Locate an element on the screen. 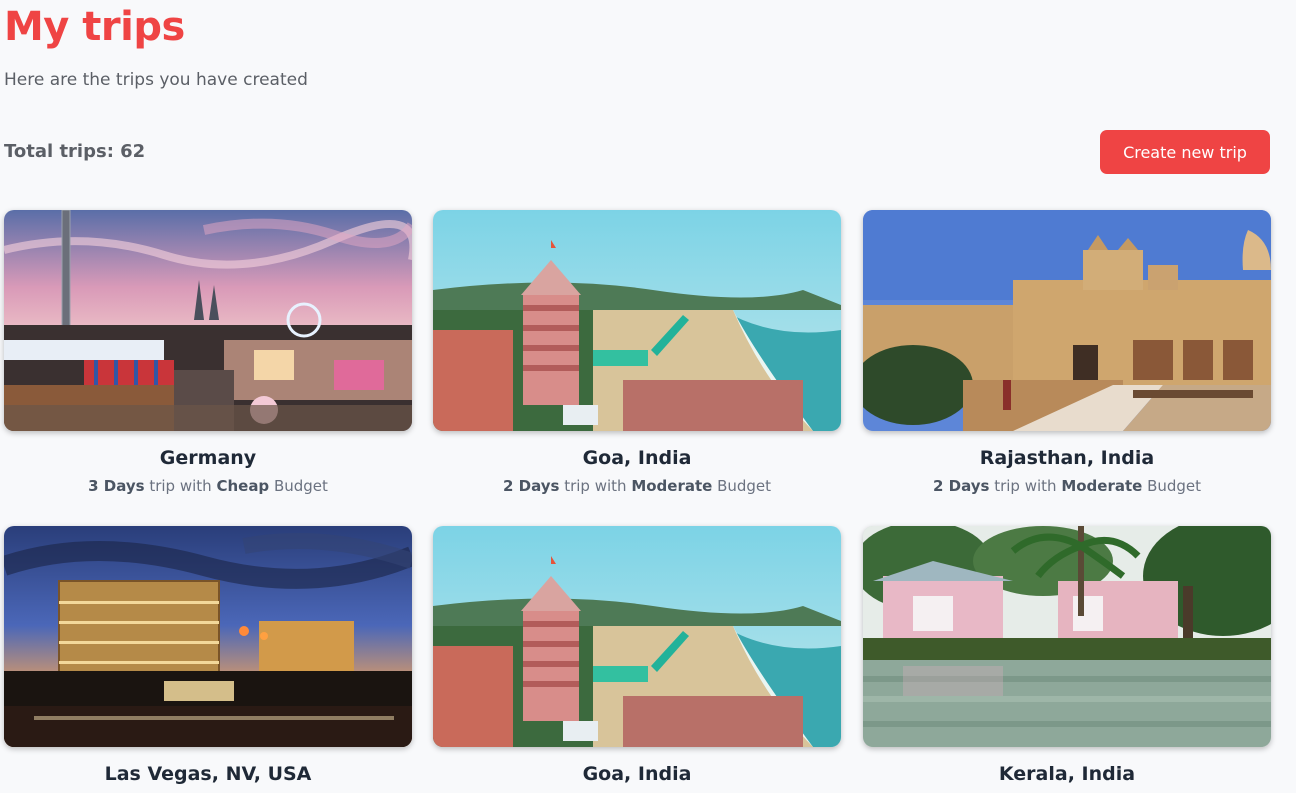  trip-budget: Cheap is located at coordinates (243, 486).